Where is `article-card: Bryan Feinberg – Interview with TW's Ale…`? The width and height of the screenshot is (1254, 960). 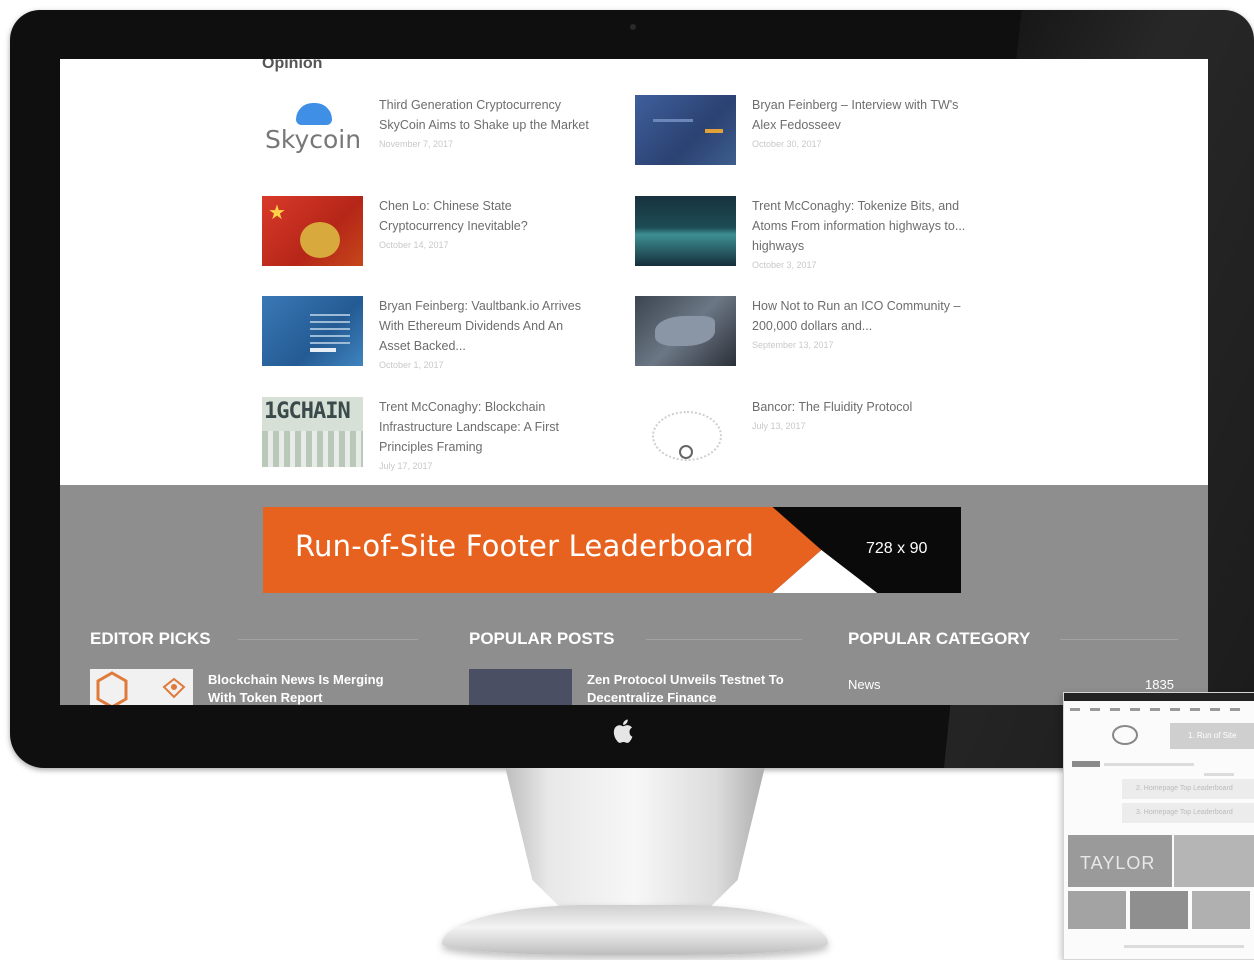
article-card: Bryan Feinberg – Interview with TW's Ale… is located at coordinates (815, 140).